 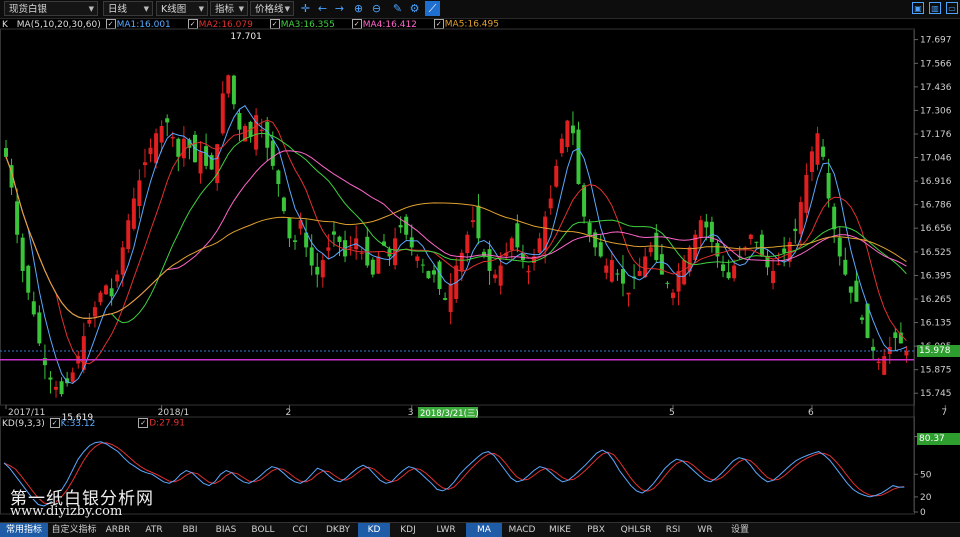 What do you see at coordinates (936, 88) in the screenshot?
I see `price-tick-label: 17.436` at bounding box center [936, 88].